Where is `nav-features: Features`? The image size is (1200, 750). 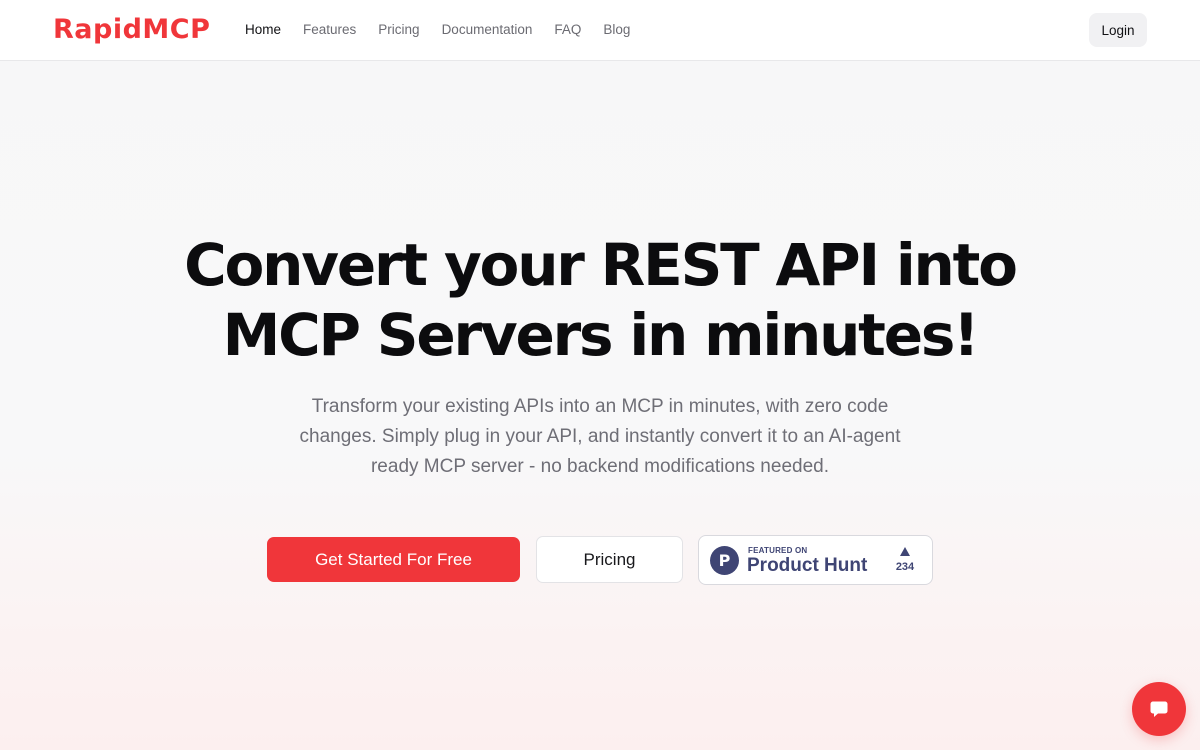 nav-features: Features is located at coordinates (329, 30).